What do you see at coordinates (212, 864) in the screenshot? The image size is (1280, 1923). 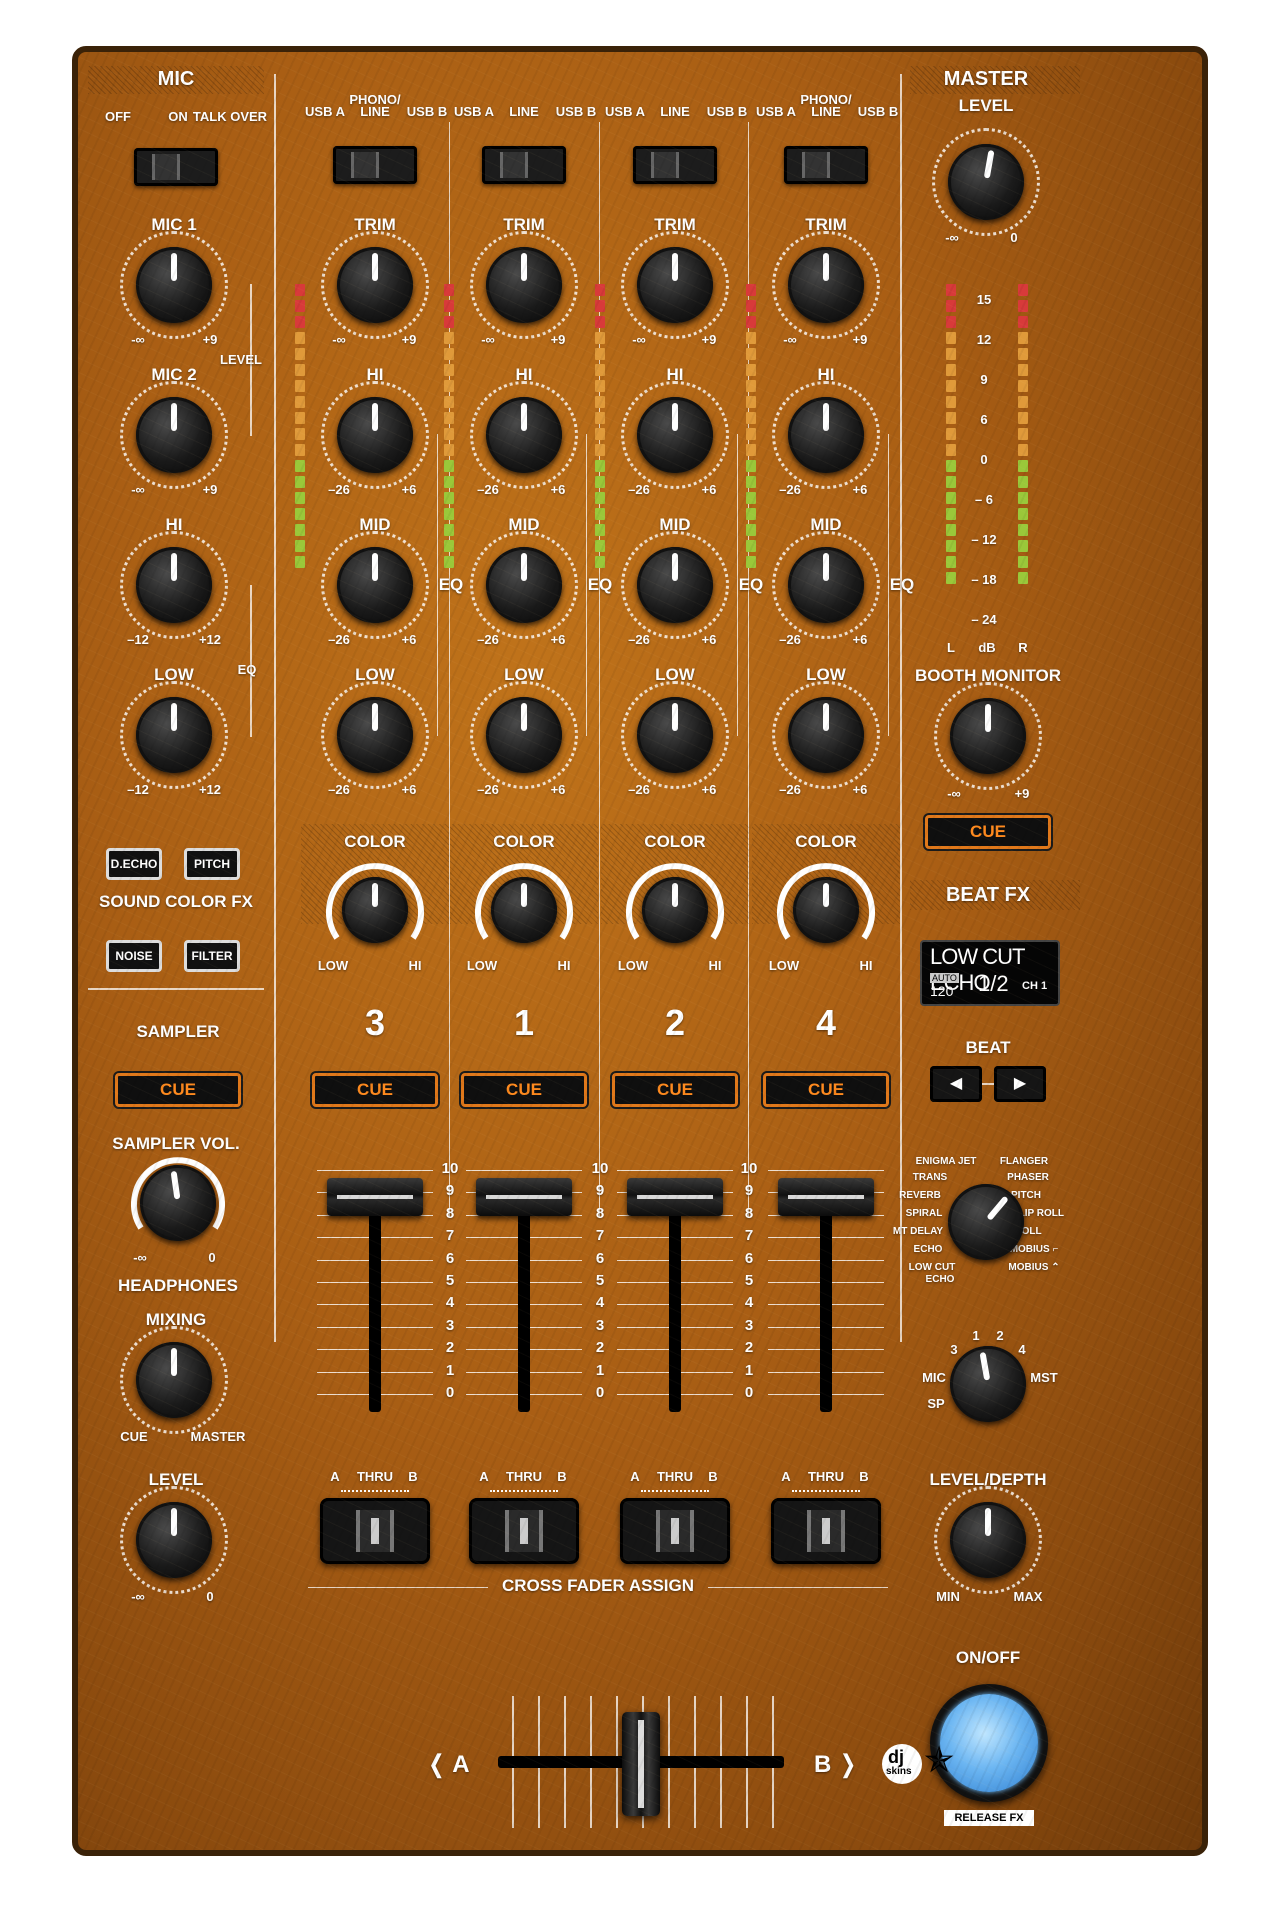 I see `fx-pitch-button: PITCH` at bounding box center [212, 864].